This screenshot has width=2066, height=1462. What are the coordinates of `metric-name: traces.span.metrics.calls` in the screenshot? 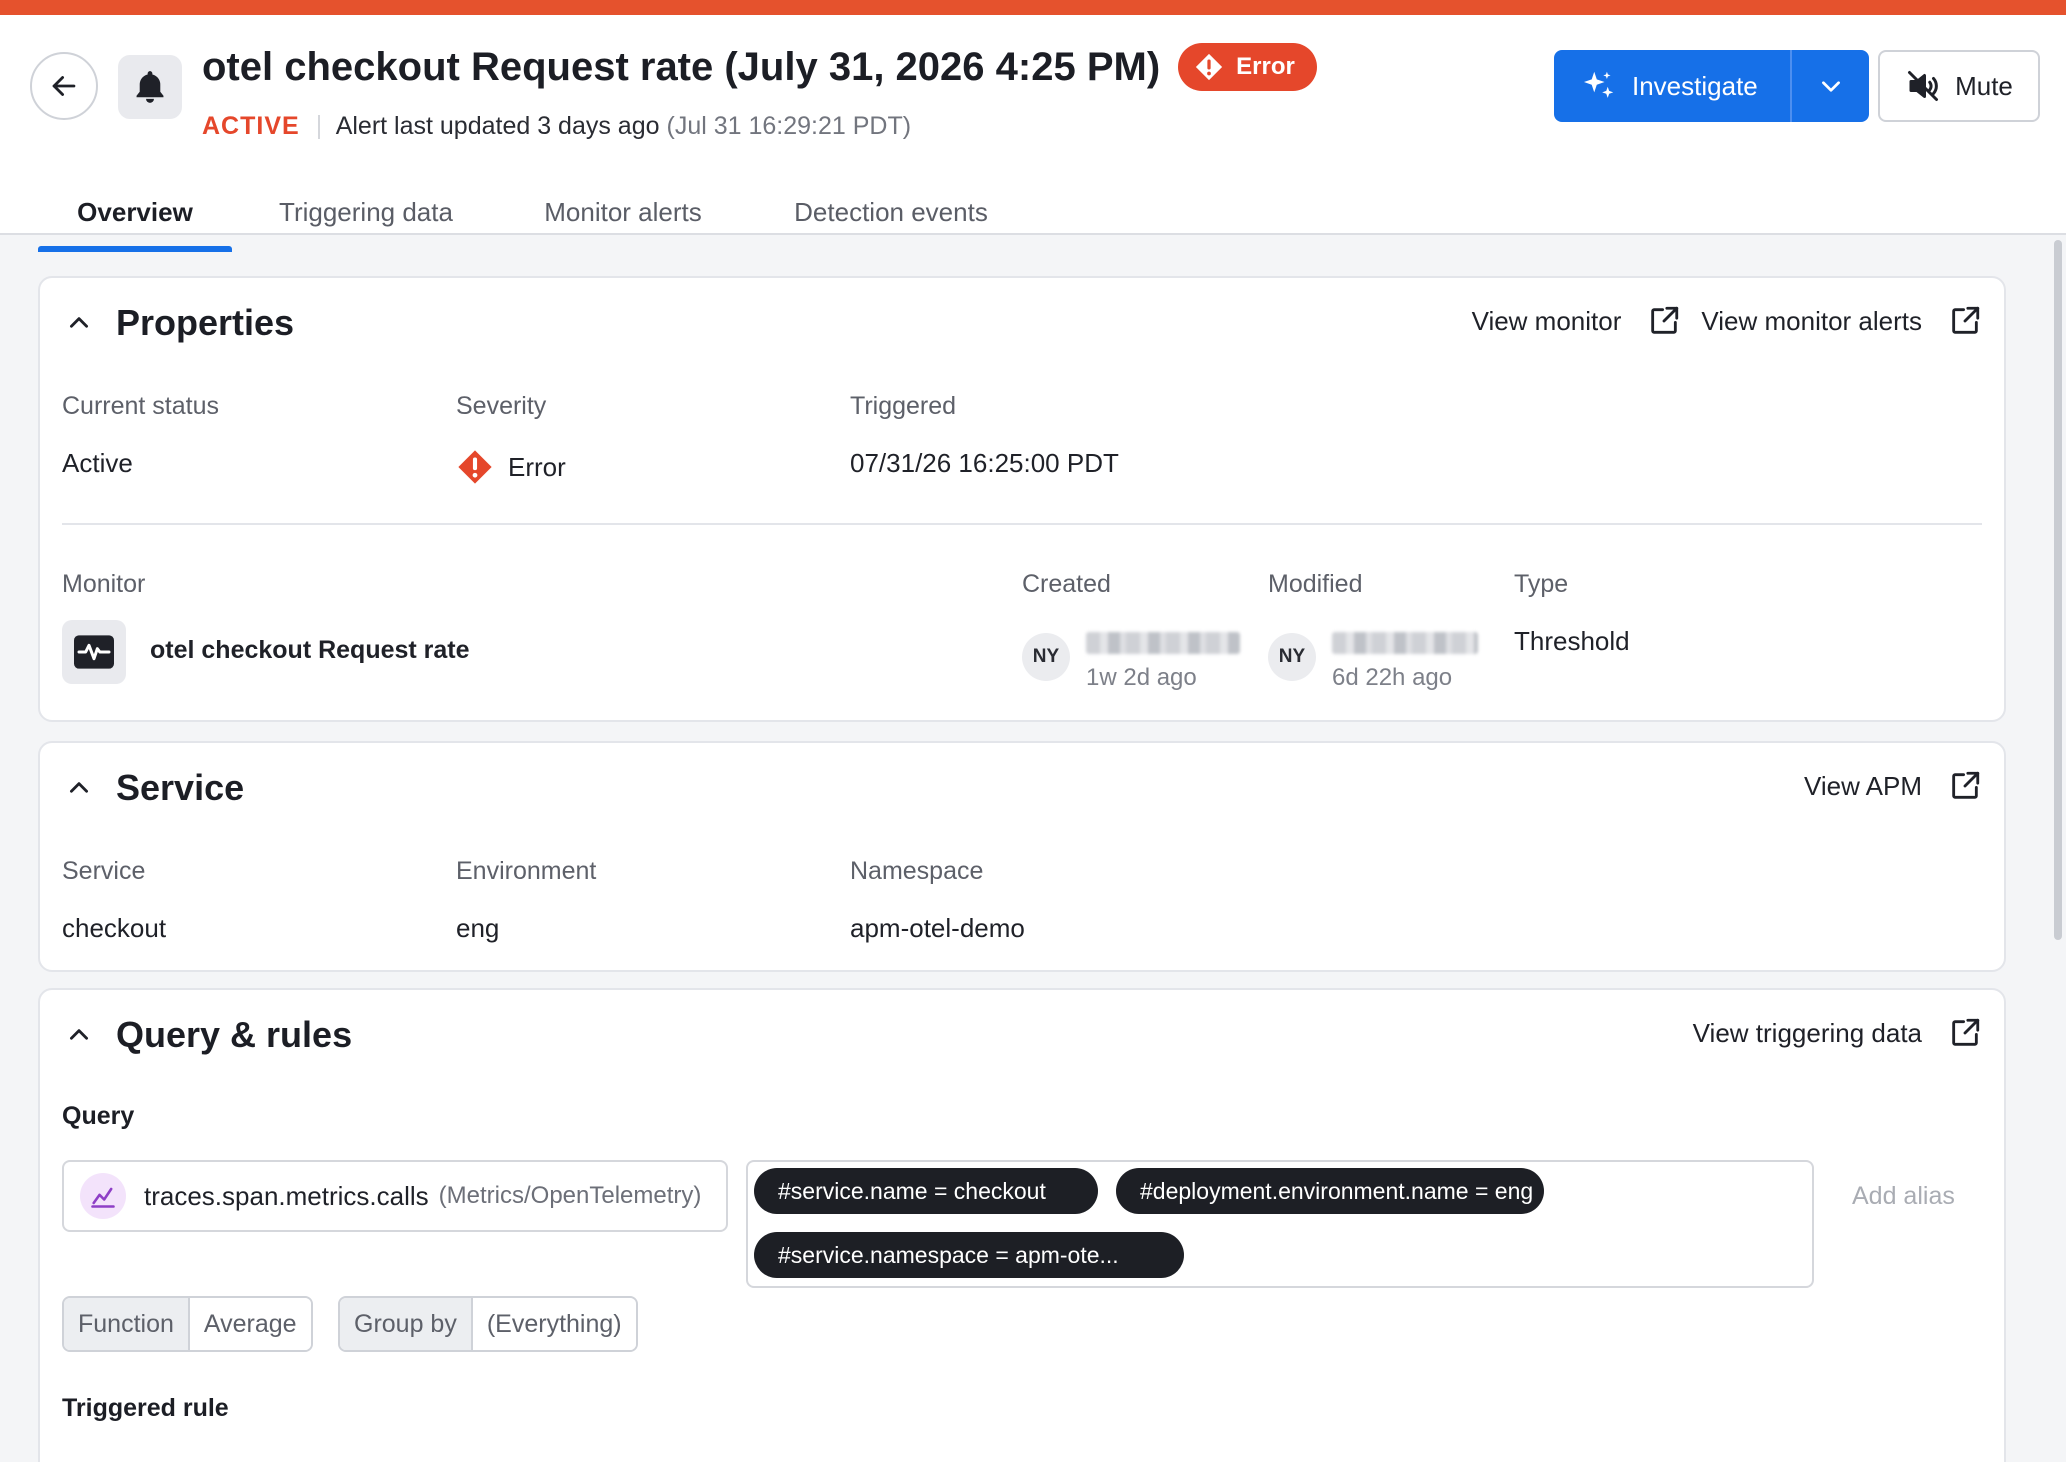 It's located at (286, 1195).